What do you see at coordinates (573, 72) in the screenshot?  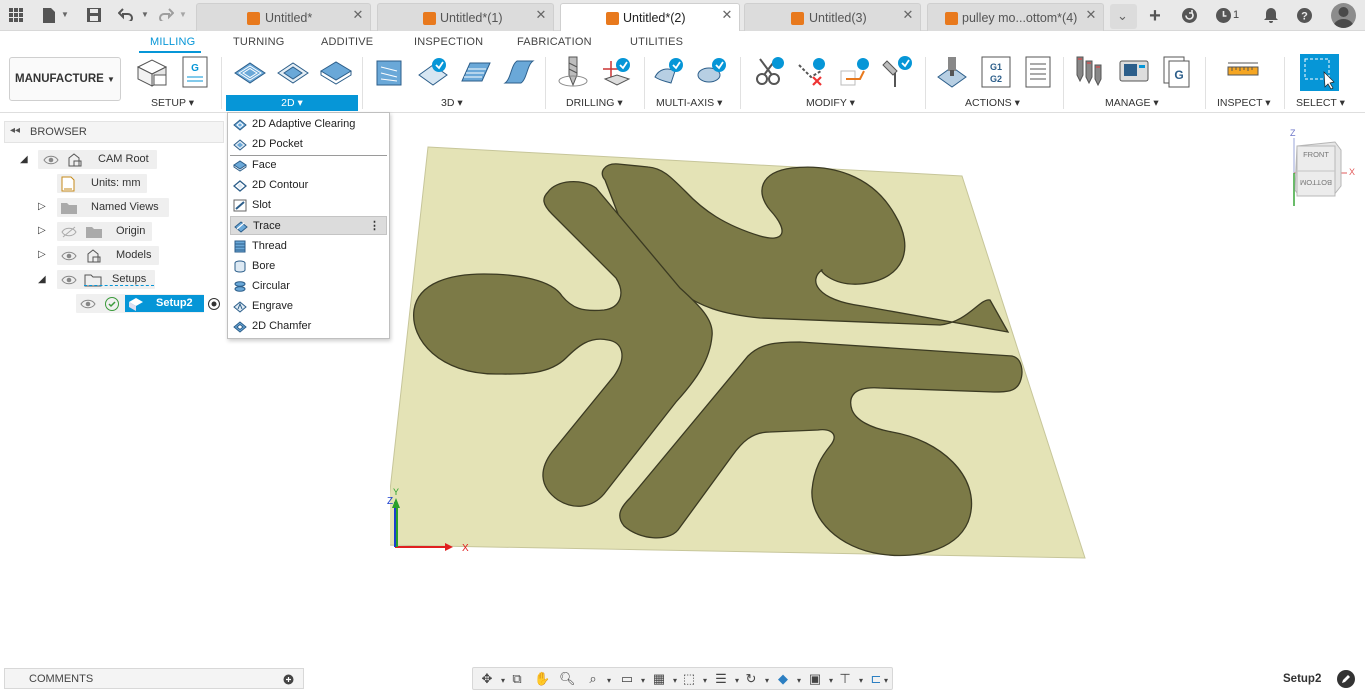 I see `drill-icon` at bounding box center [573, 72].